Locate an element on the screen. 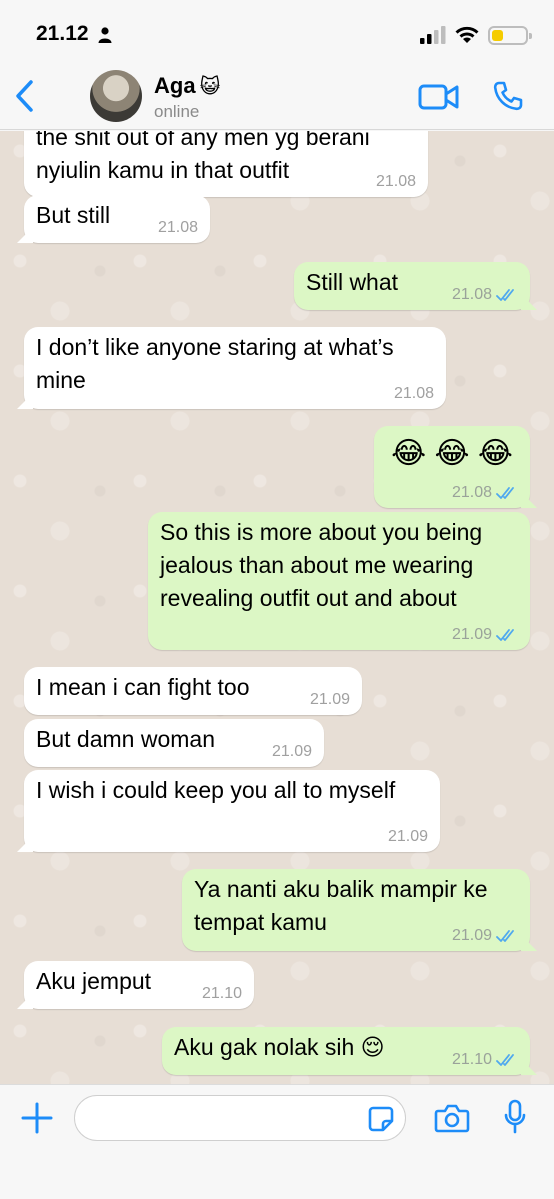 Image resolution: width=554 pixels, height=1199 pixels. back-chevron-icon is located at coordinates (25, 96).